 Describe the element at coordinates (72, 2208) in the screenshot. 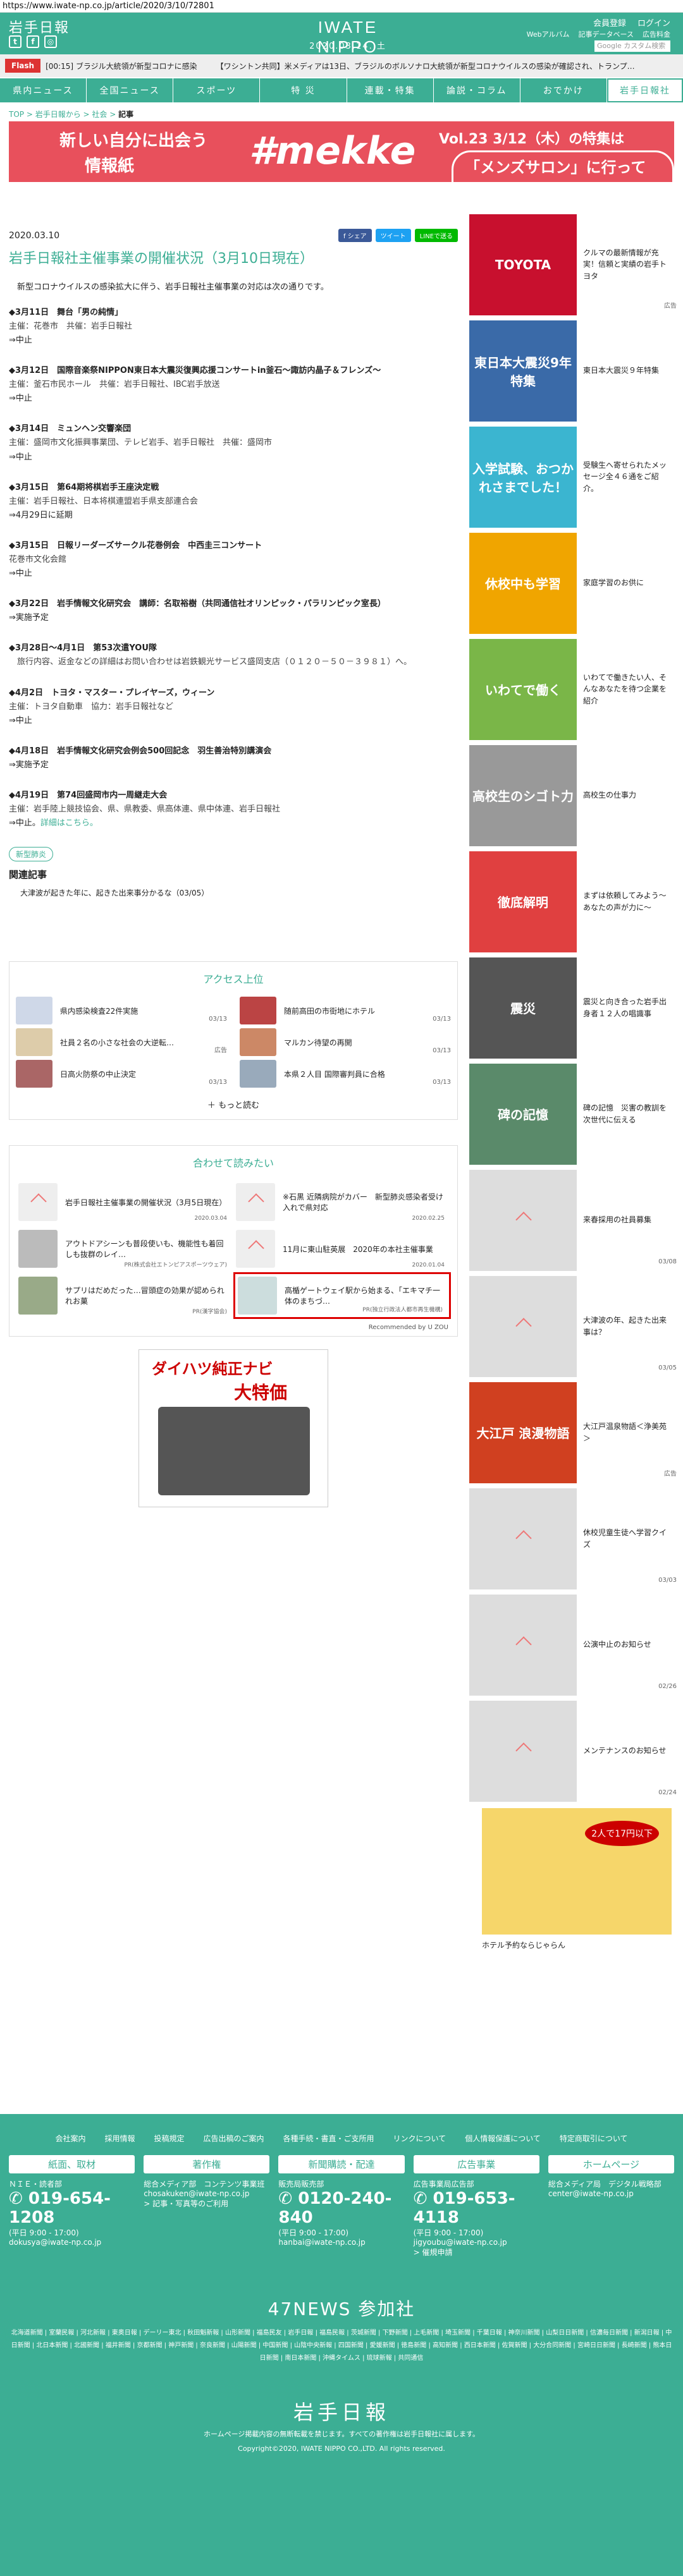

I see `contact-phone: ✆ 019-654-1208` at that location.